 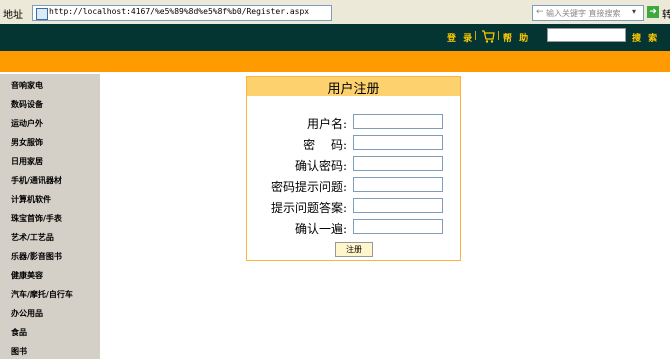 What do you see at coordinates (13, 15) in the screenshot?
I see `address-label: 地址` at bounding box center [13, 15].